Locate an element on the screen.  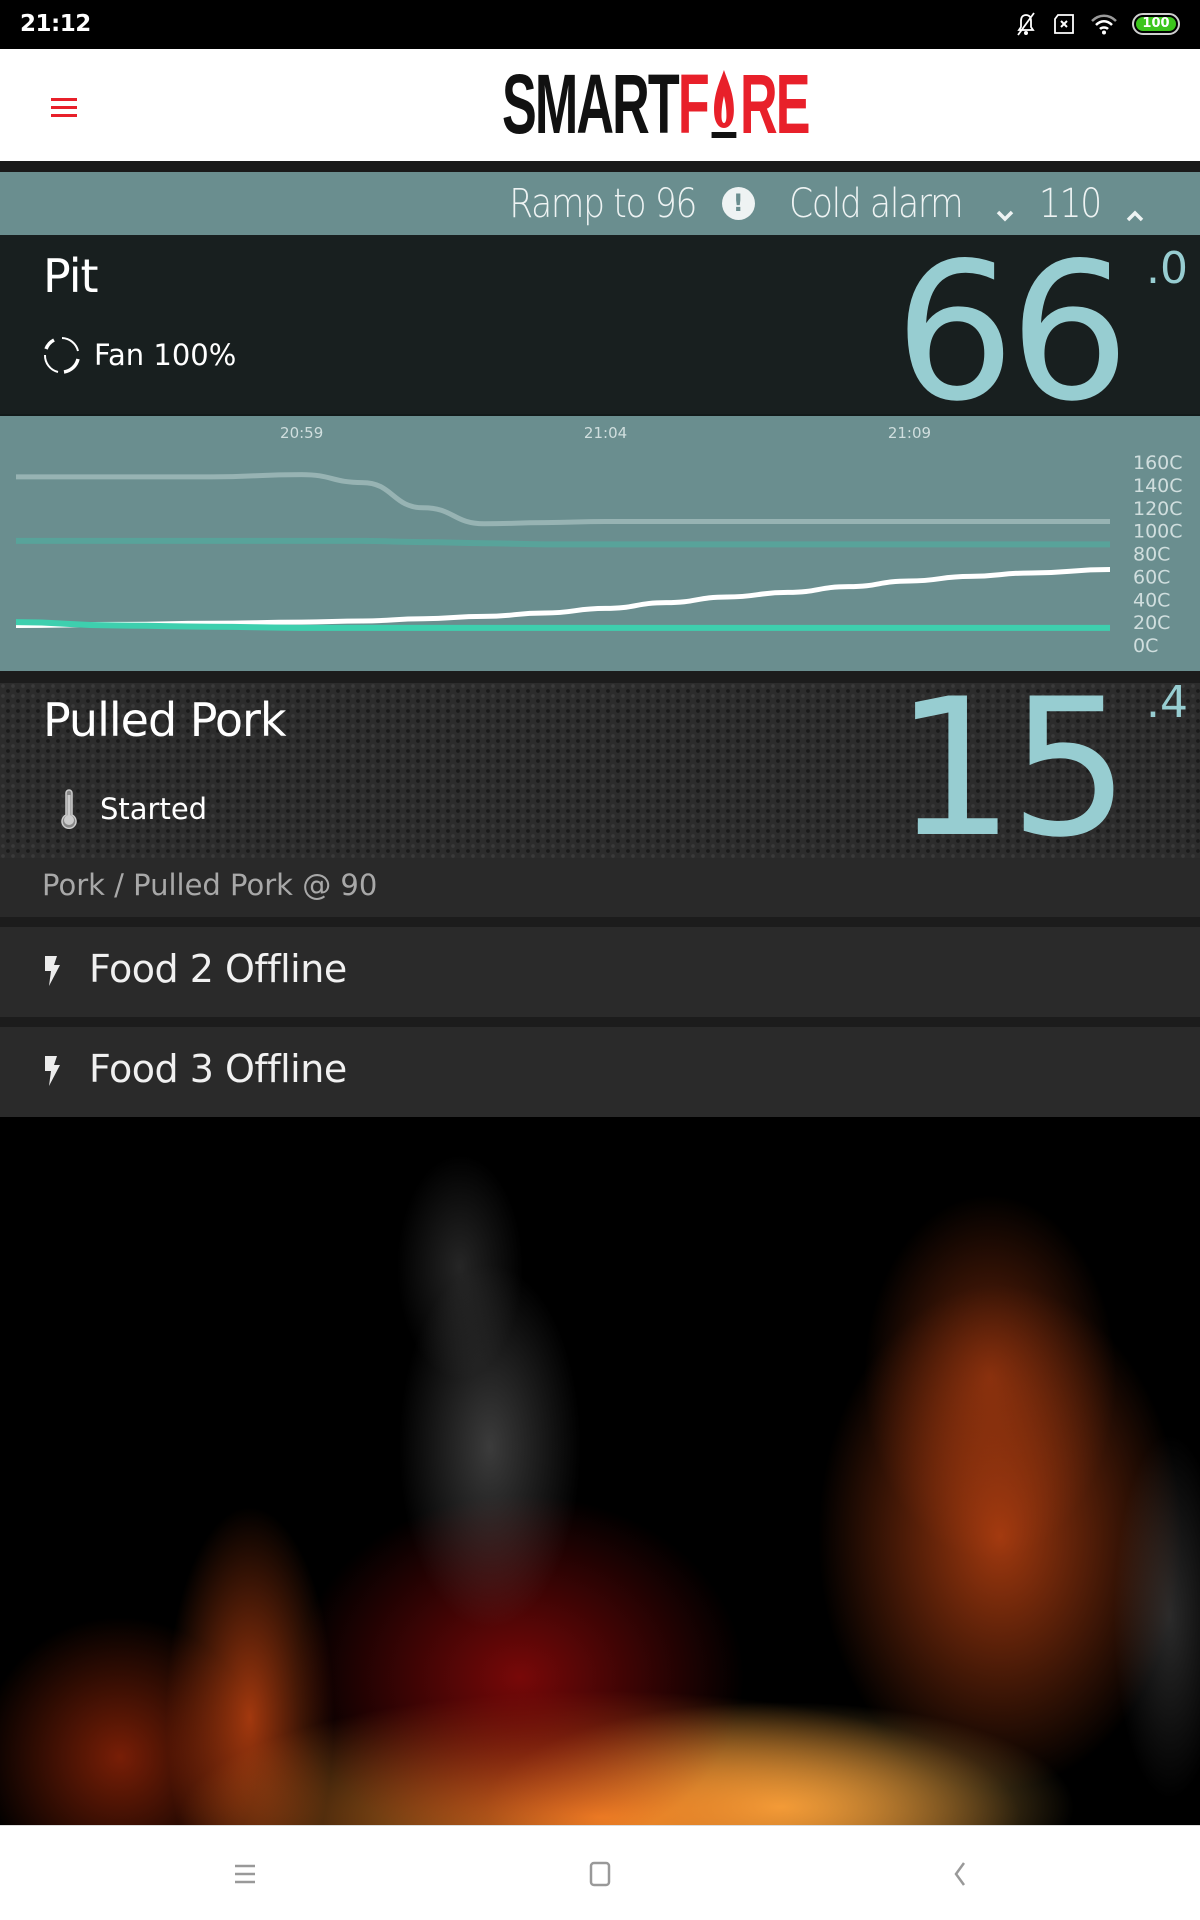
app-bar-divider is located at coordinates (600, 166).